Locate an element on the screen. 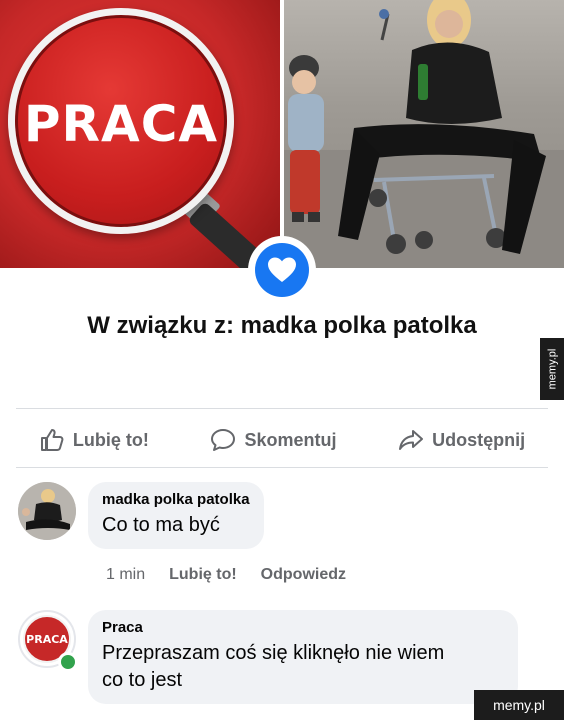  heart-icon is located at coordinates (282, 269).